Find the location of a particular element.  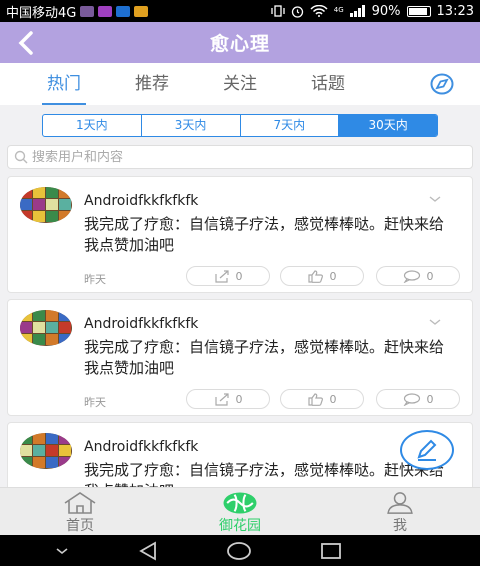

network-type-label: 4G is located at coordinates (338, 9).